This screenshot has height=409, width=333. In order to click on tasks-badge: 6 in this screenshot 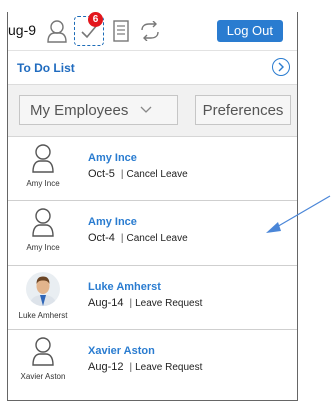, I will do `click(95, 19)`.